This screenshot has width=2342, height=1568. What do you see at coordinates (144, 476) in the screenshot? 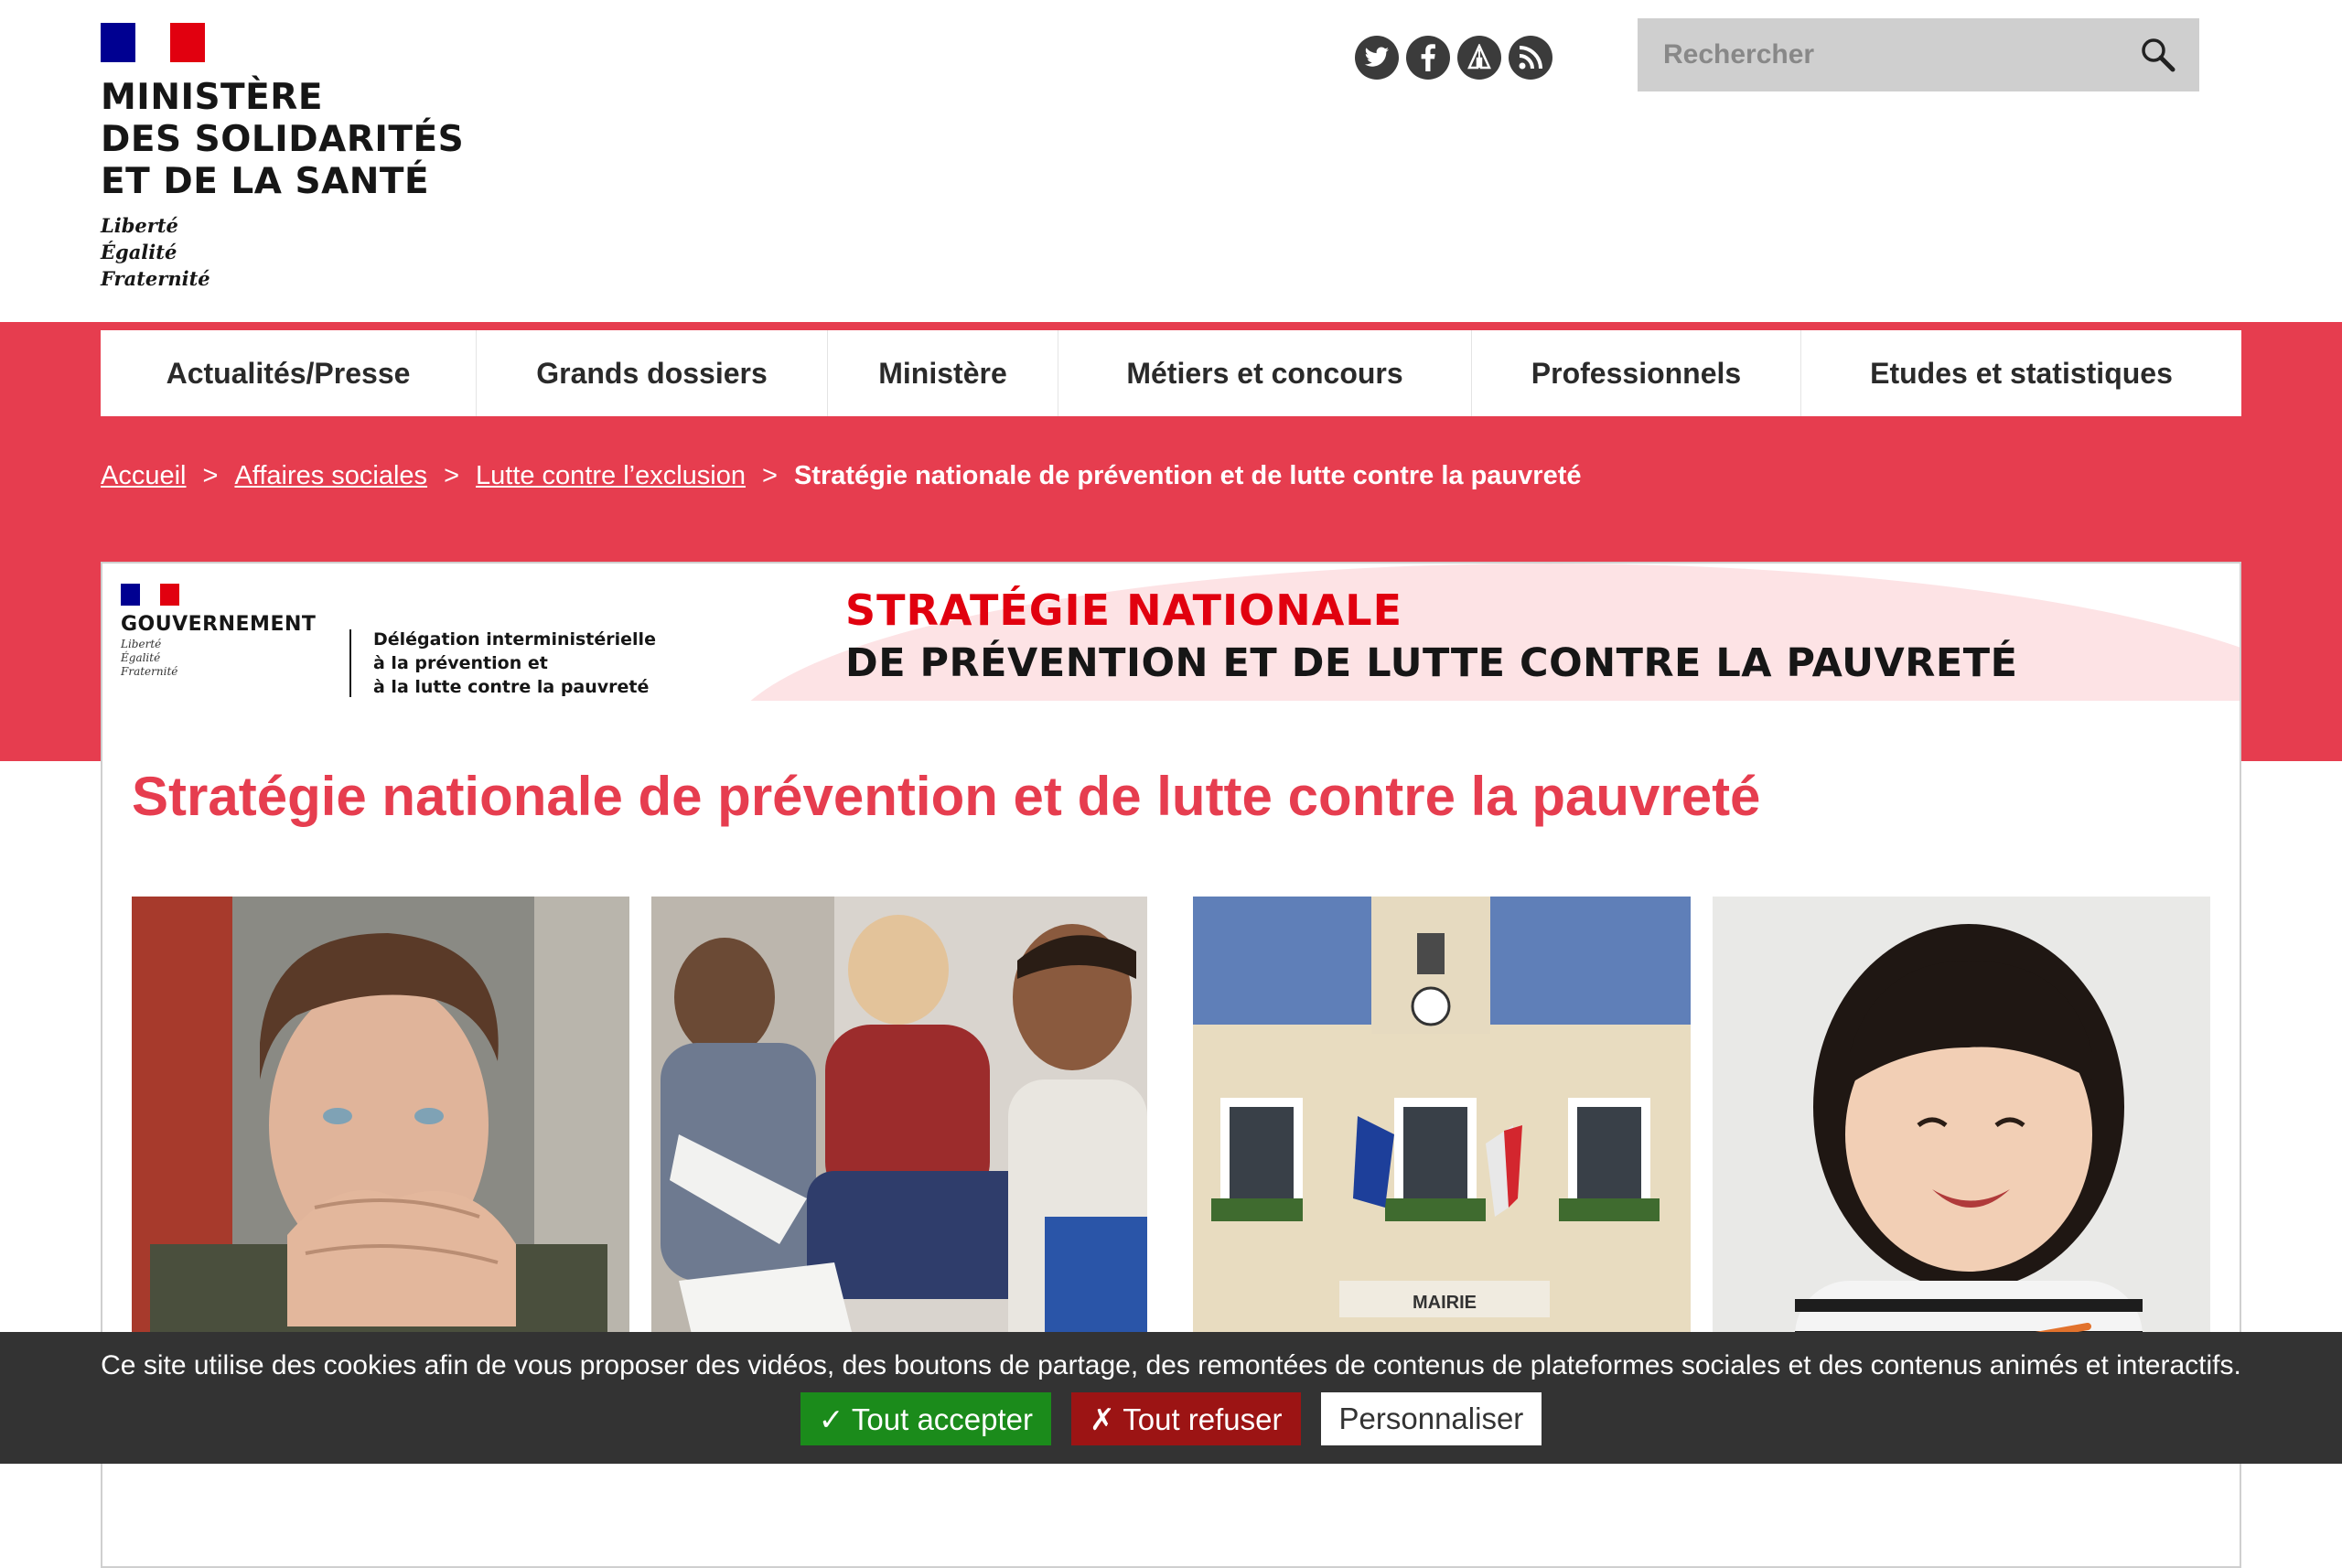
I see `breadcrumb-link-accueil: Accueil` at bounding box center [144, 476].